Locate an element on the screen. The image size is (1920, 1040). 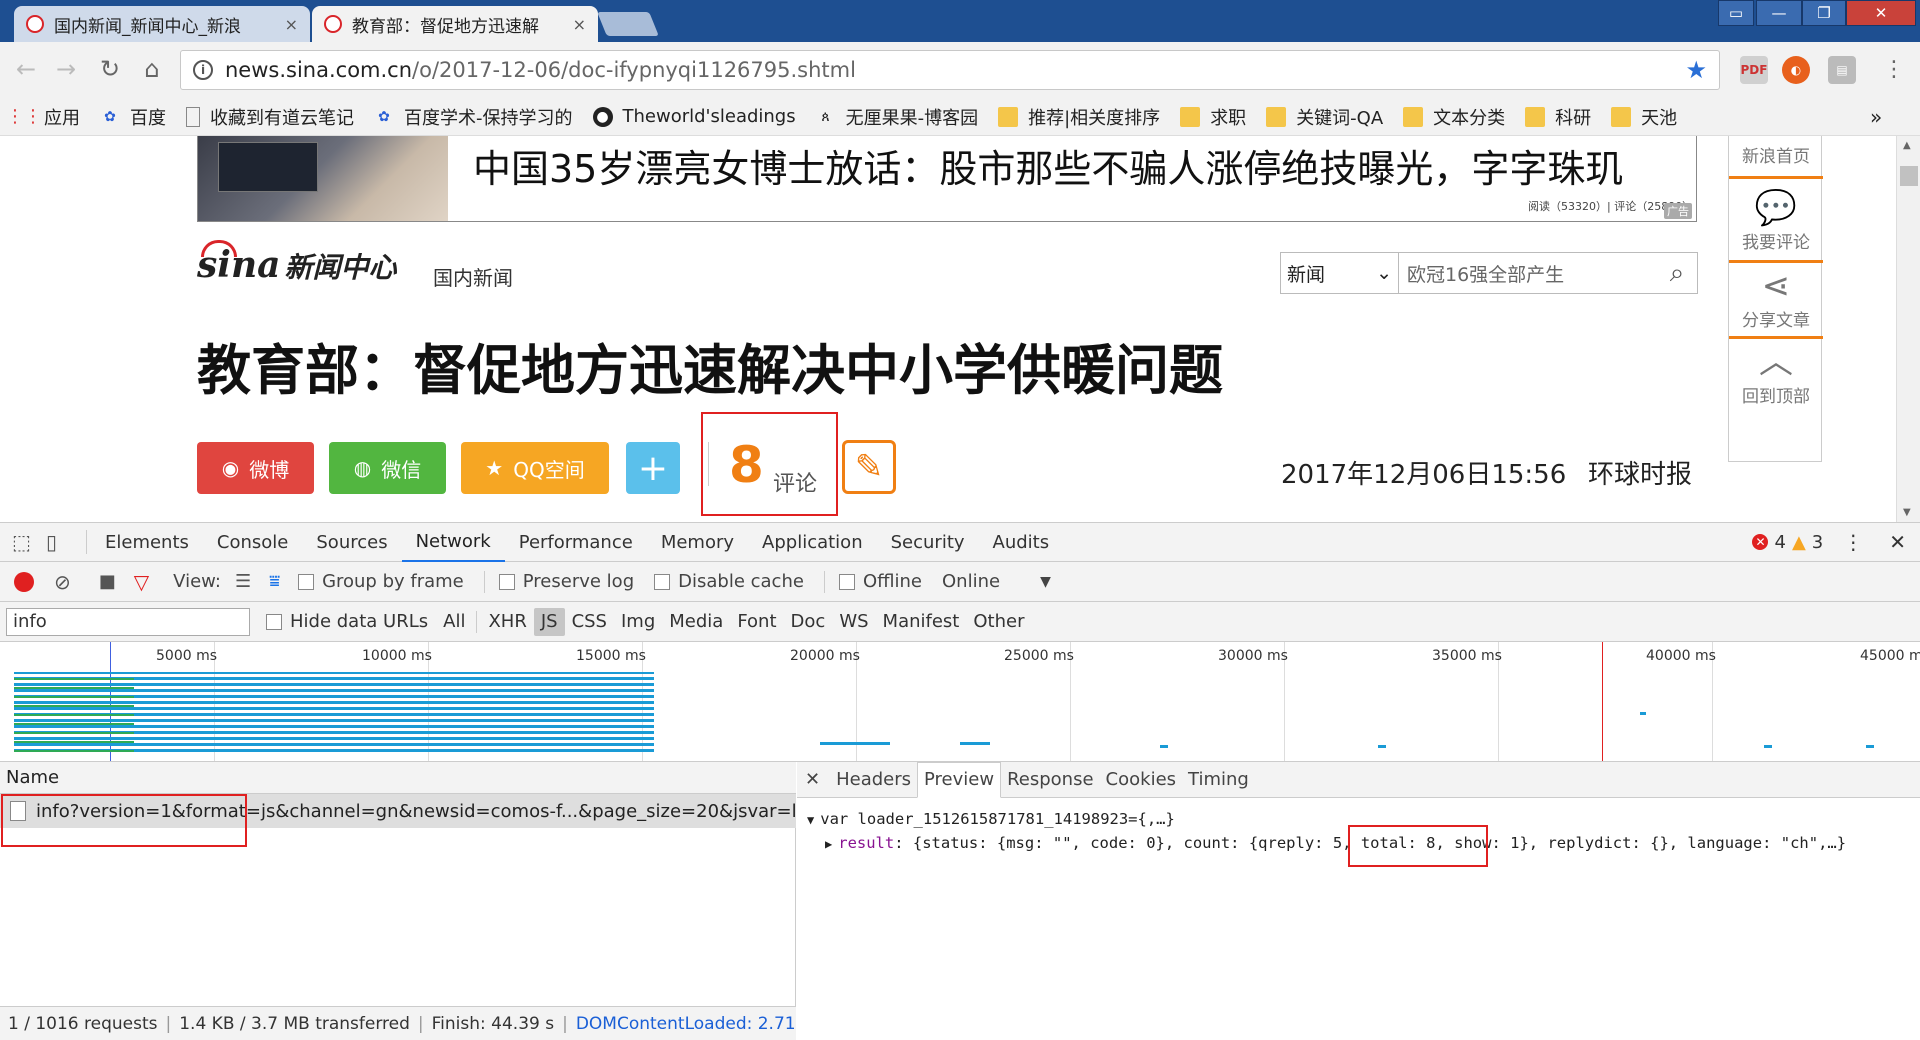
json-root-line: ▼ var loader_1512615871781_14198923={,…} is located at coordinates (991, 819).